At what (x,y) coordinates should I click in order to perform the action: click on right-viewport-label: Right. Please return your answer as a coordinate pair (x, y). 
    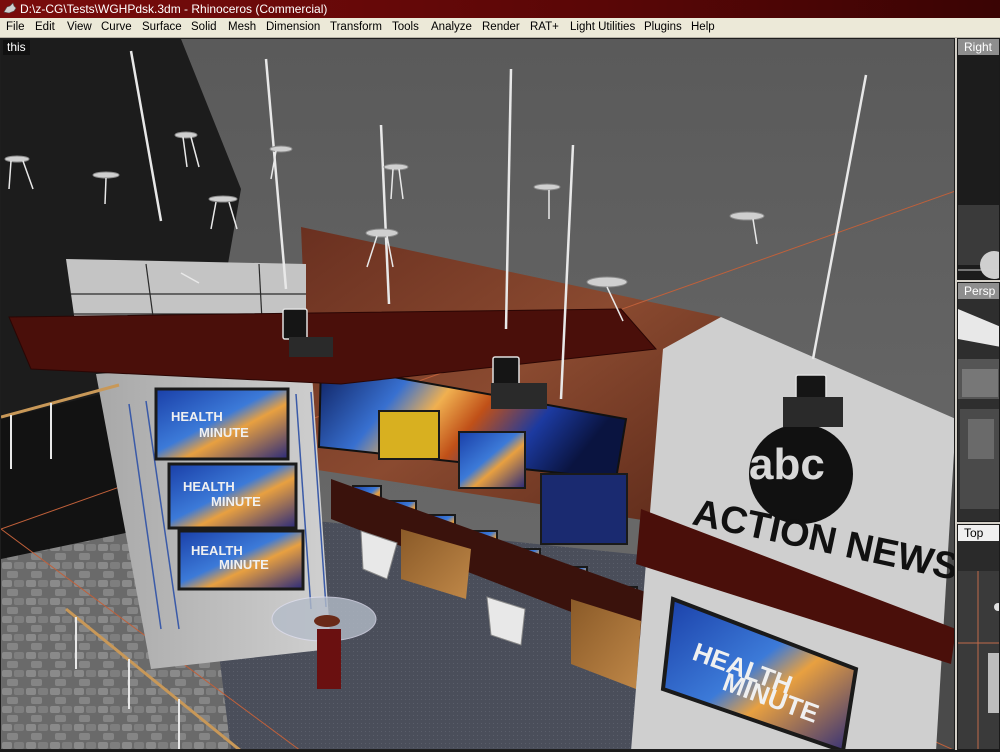
    Looking at the image, I should click on (978, 47).